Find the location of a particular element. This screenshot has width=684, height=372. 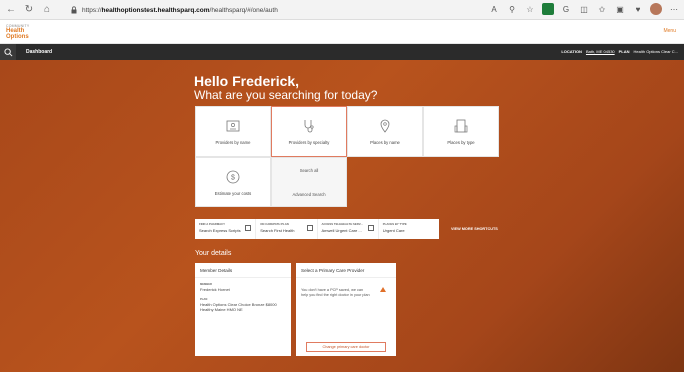

browser-essentials-icon: ♥ is located at coordinates (638, 9).